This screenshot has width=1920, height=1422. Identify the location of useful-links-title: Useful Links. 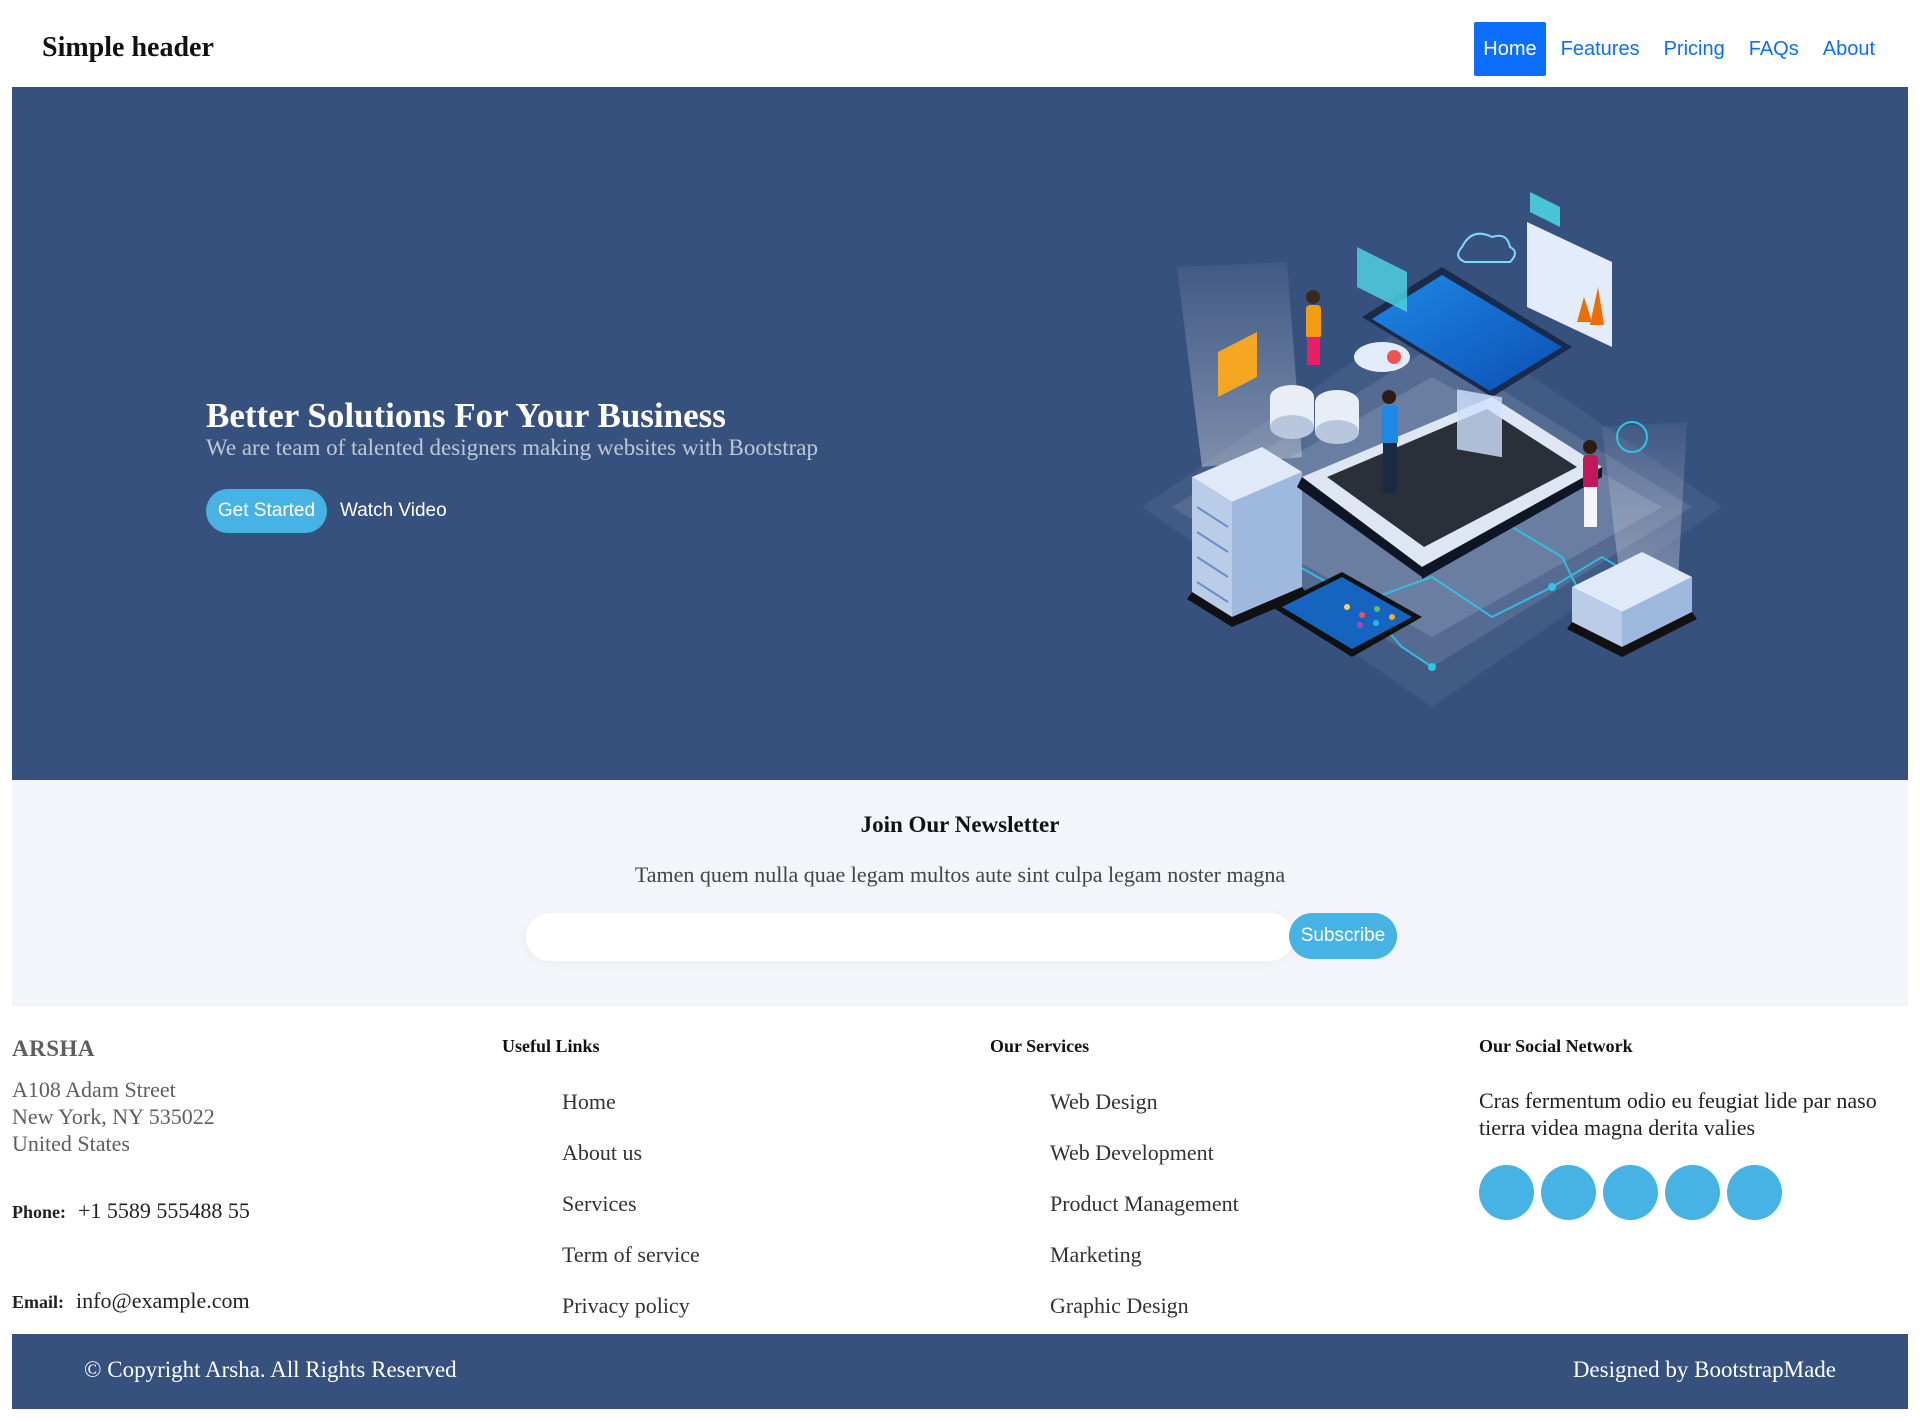
(551, 1046).